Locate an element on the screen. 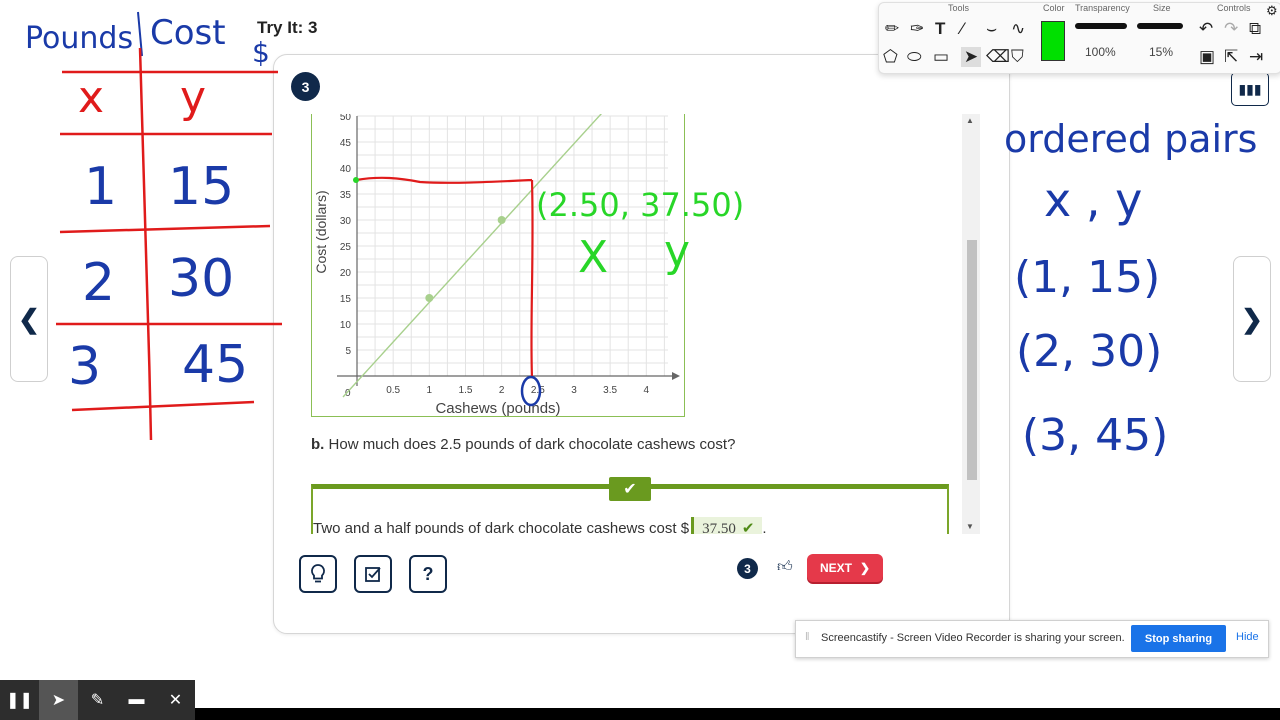 This screenshot has width=1280, height=720. transparency-value: 100% is located at coordinates (1100, 52).